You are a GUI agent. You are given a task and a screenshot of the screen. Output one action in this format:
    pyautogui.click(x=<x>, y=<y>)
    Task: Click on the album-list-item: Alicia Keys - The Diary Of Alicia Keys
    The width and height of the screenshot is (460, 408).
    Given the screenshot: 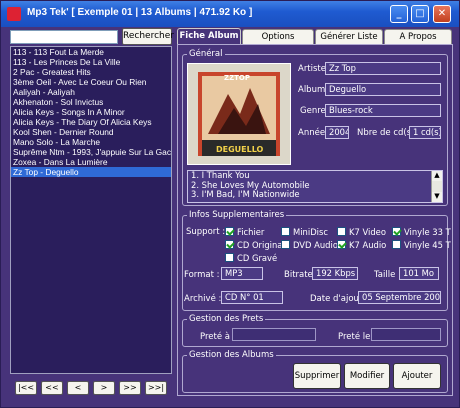 What is the action you would take?
    pyautogui.click(x=91, y=122)
    